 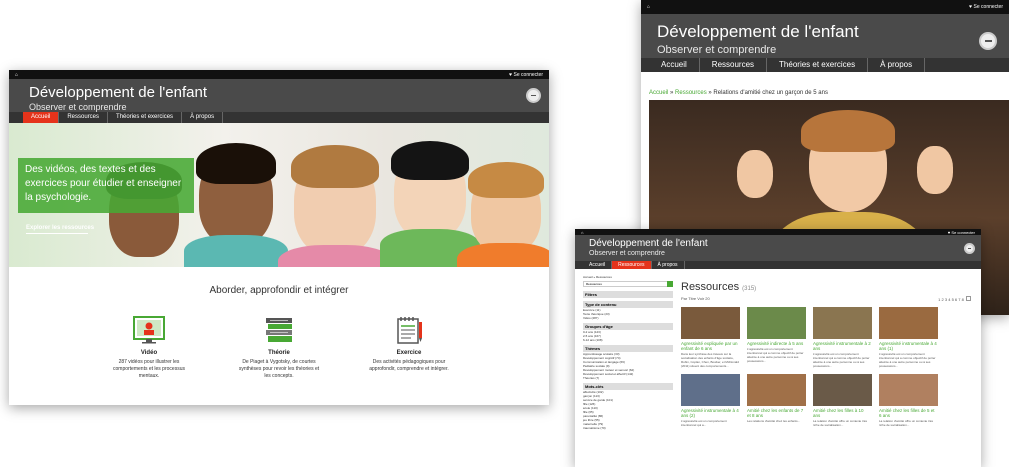 What do you see at coordinates (628, 378) in the screenshot?
I see `filter-option: Théories (7)` at bounding box center [628, 378].